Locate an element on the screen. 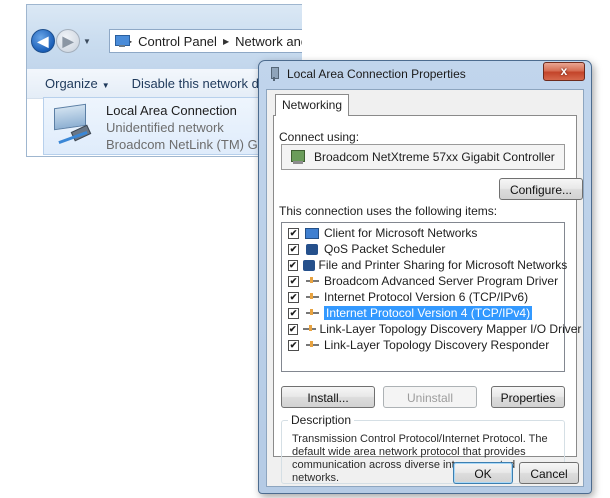  connect-using-label: Connect using: is located at coordinates (319, 137).